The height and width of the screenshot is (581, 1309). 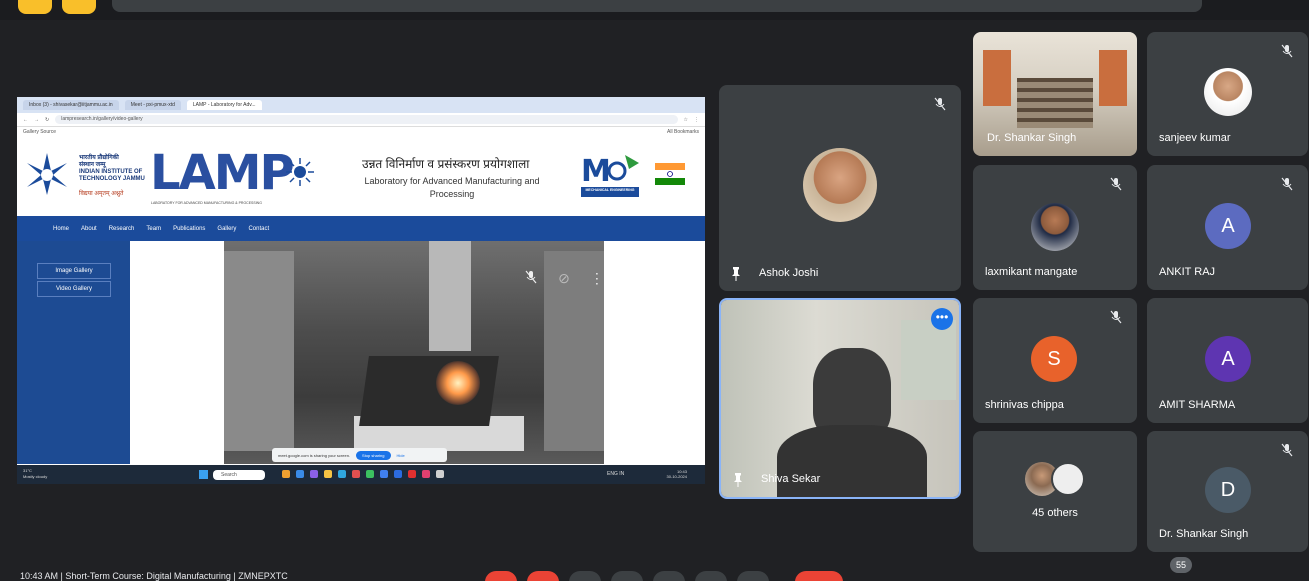 I want to click on more-options-icon: ⋮, so click(x=597, y=278).